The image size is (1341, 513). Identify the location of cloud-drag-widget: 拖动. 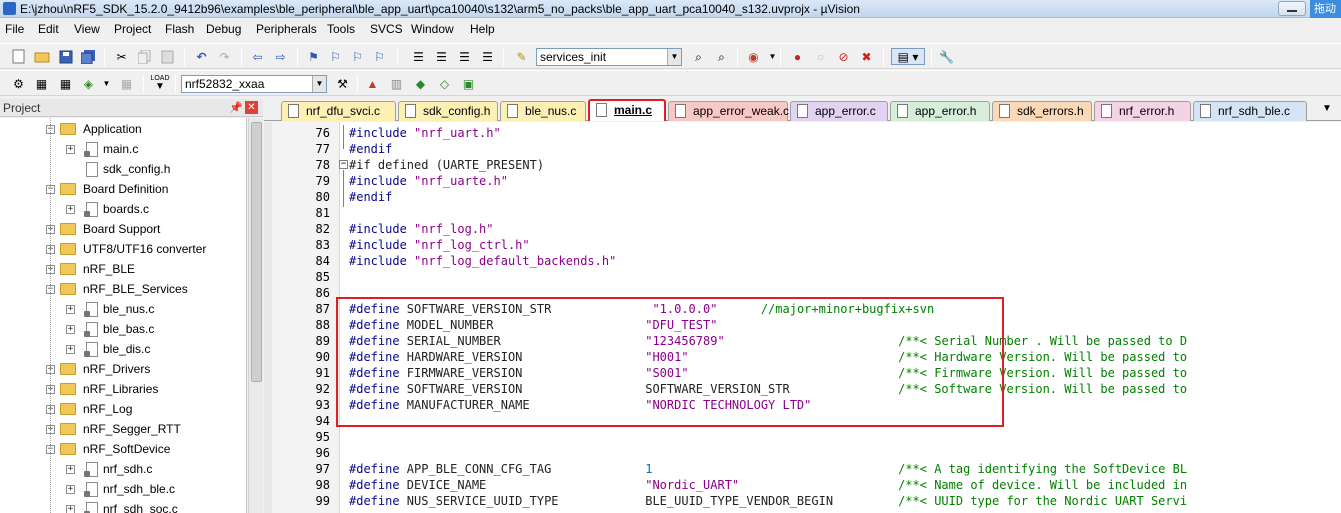
(1325, 9).